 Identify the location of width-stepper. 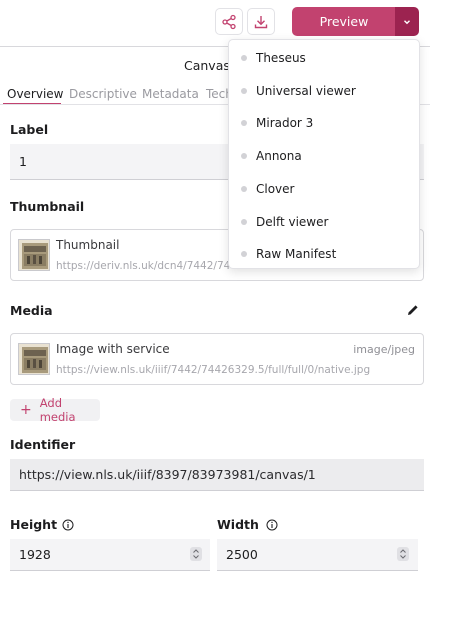
(403, 554).